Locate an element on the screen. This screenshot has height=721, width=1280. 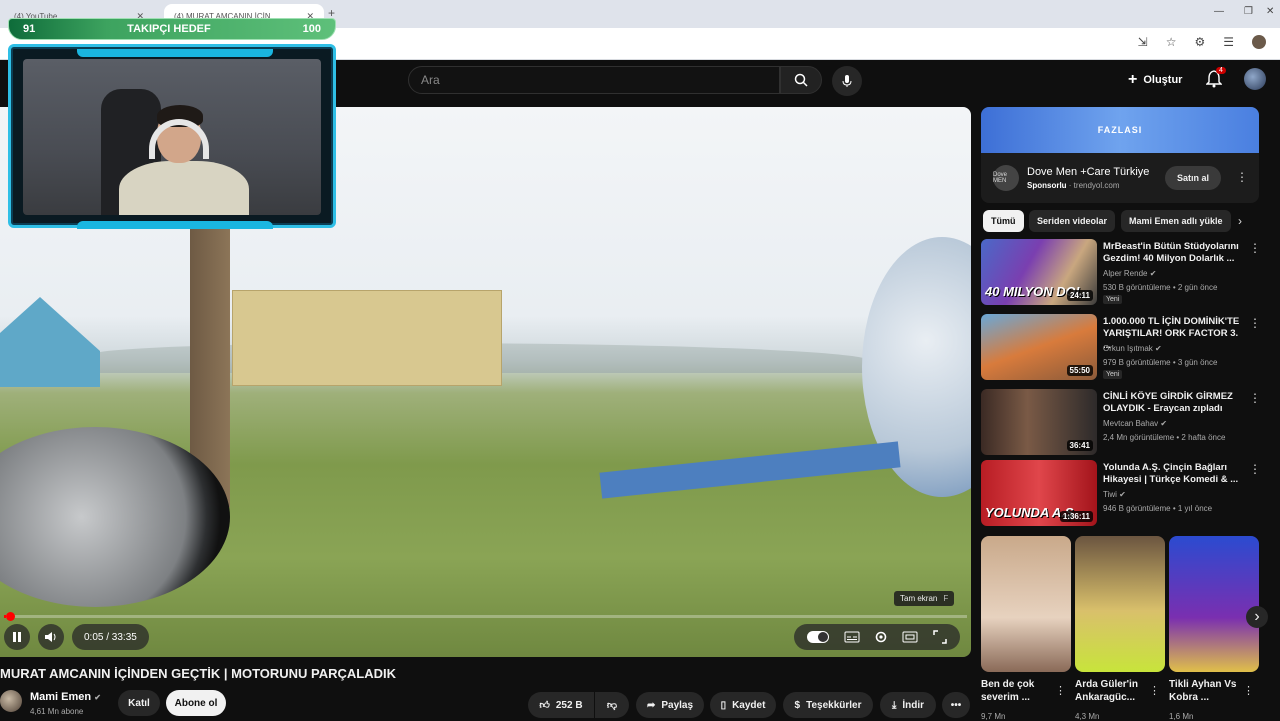
webcam-feed is located at coordinates (172, 137).